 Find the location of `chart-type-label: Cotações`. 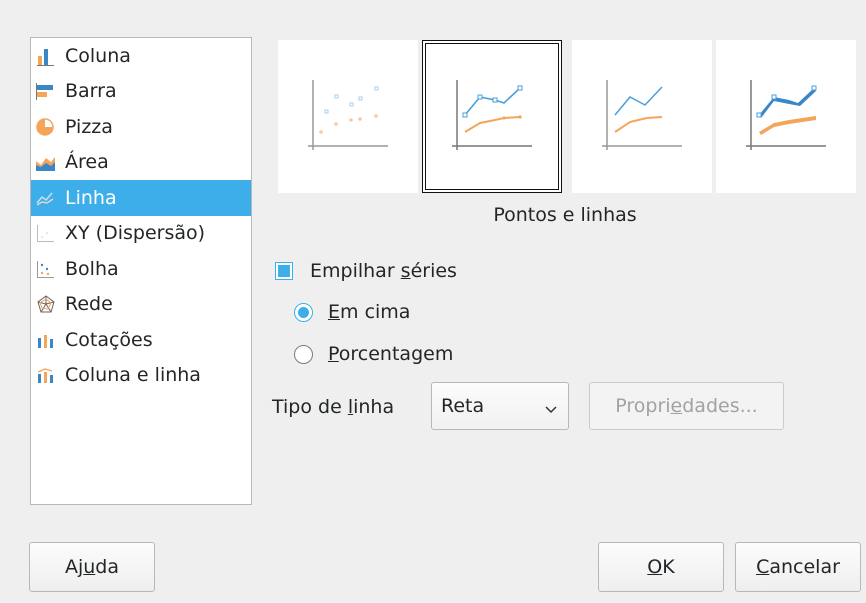

chart-type-label: Cotações is located at coordinates (109, 339).